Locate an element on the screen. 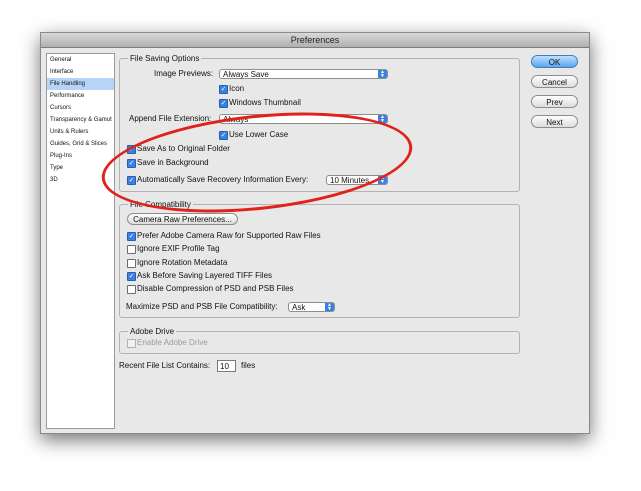 This screenshot has height=491, width=641. ask-layered-tiff-checkbox: ✓ is located at coordinates (131, 276).